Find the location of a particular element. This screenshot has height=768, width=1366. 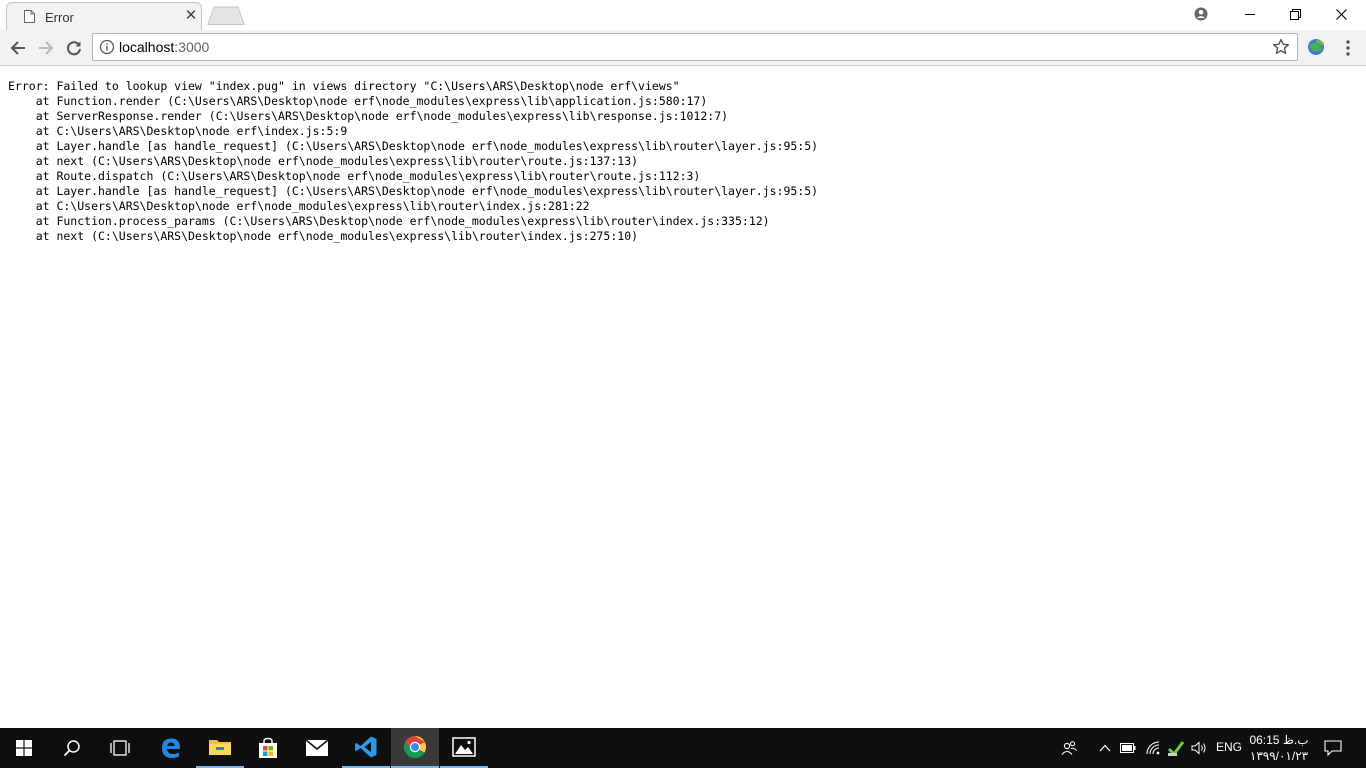

address-bar: localhost:3000 is located at coordinates (695, 47).